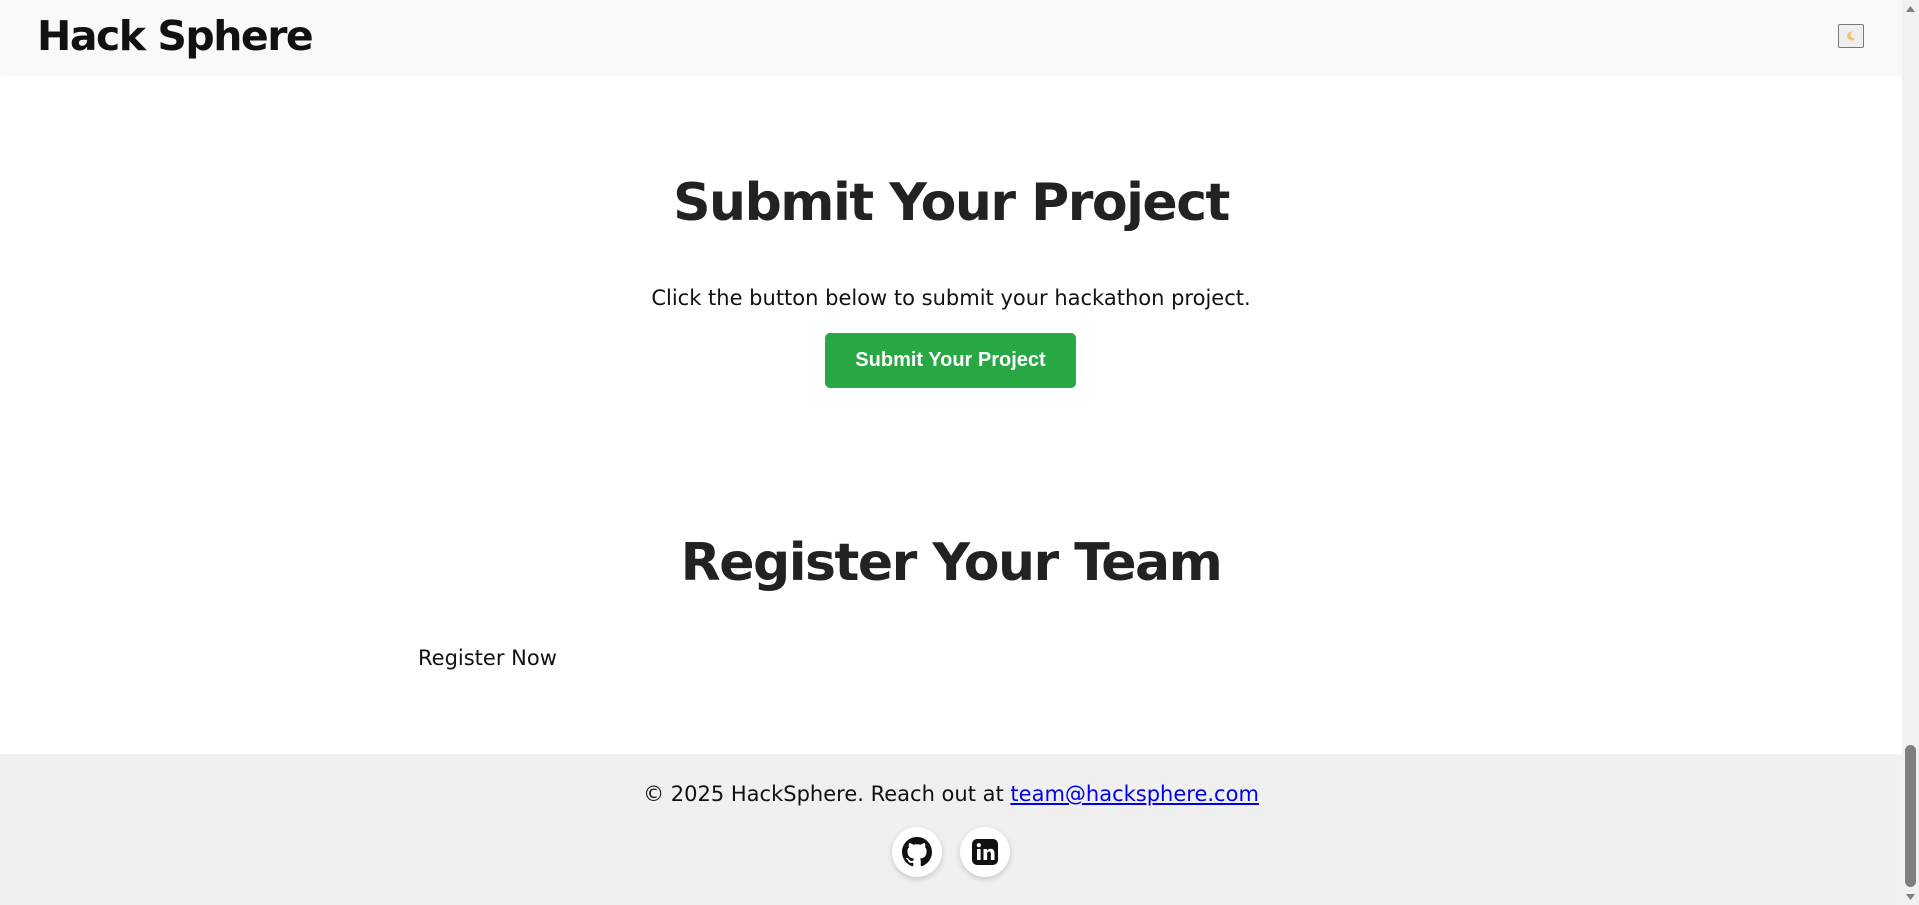 This screenshot has width=1919, height=905. I want to click on submit-title: Submit Your Project, so click(951, 203).